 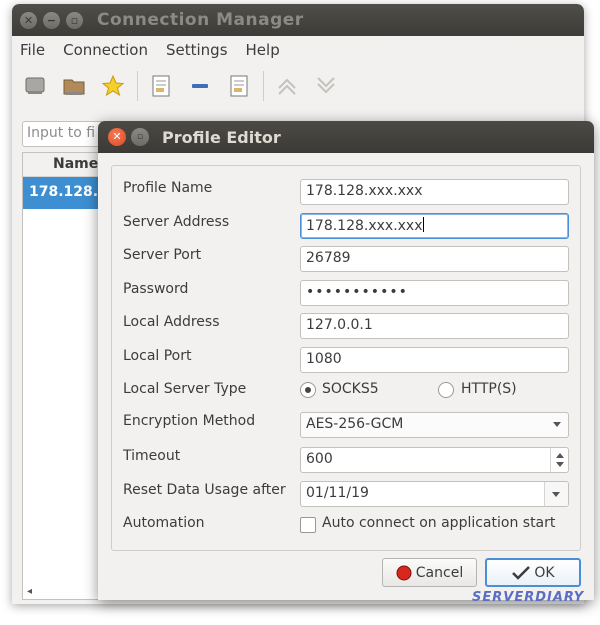 I want to click on menu-help: Help, so click(x=263, y=50).